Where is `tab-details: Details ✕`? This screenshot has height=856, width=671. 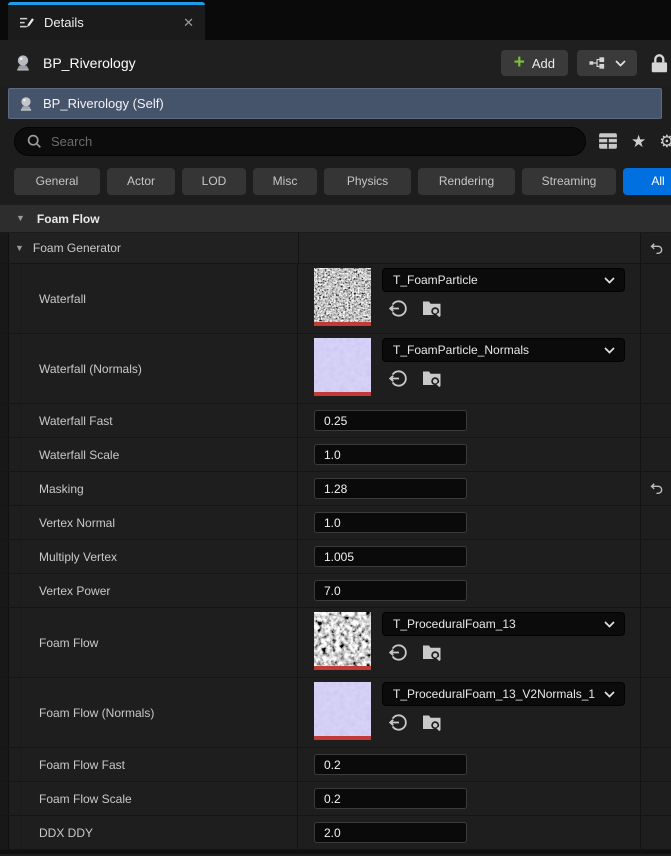 tab-details: Details ✕ is located at coordinates (106, 21).